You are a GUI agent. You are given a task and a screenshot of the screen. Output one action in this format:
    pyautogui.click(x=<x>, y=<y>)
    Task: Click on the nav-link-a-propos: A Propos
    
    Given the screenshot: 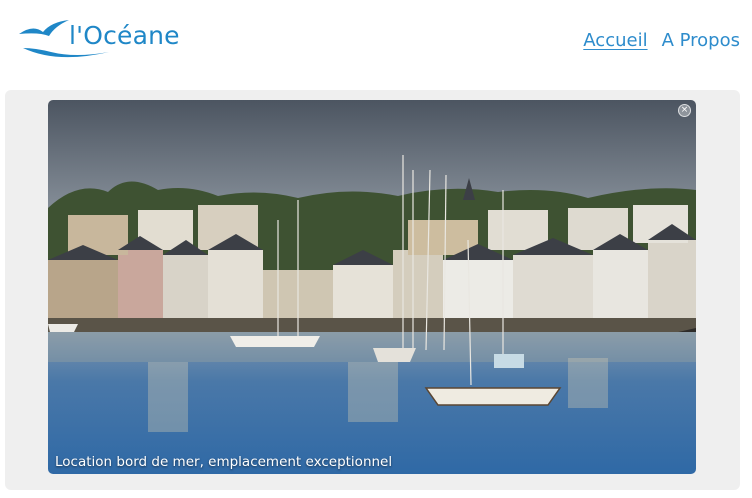 What is the action you would take?
    pyautogui.click(x=701, y=40)
    